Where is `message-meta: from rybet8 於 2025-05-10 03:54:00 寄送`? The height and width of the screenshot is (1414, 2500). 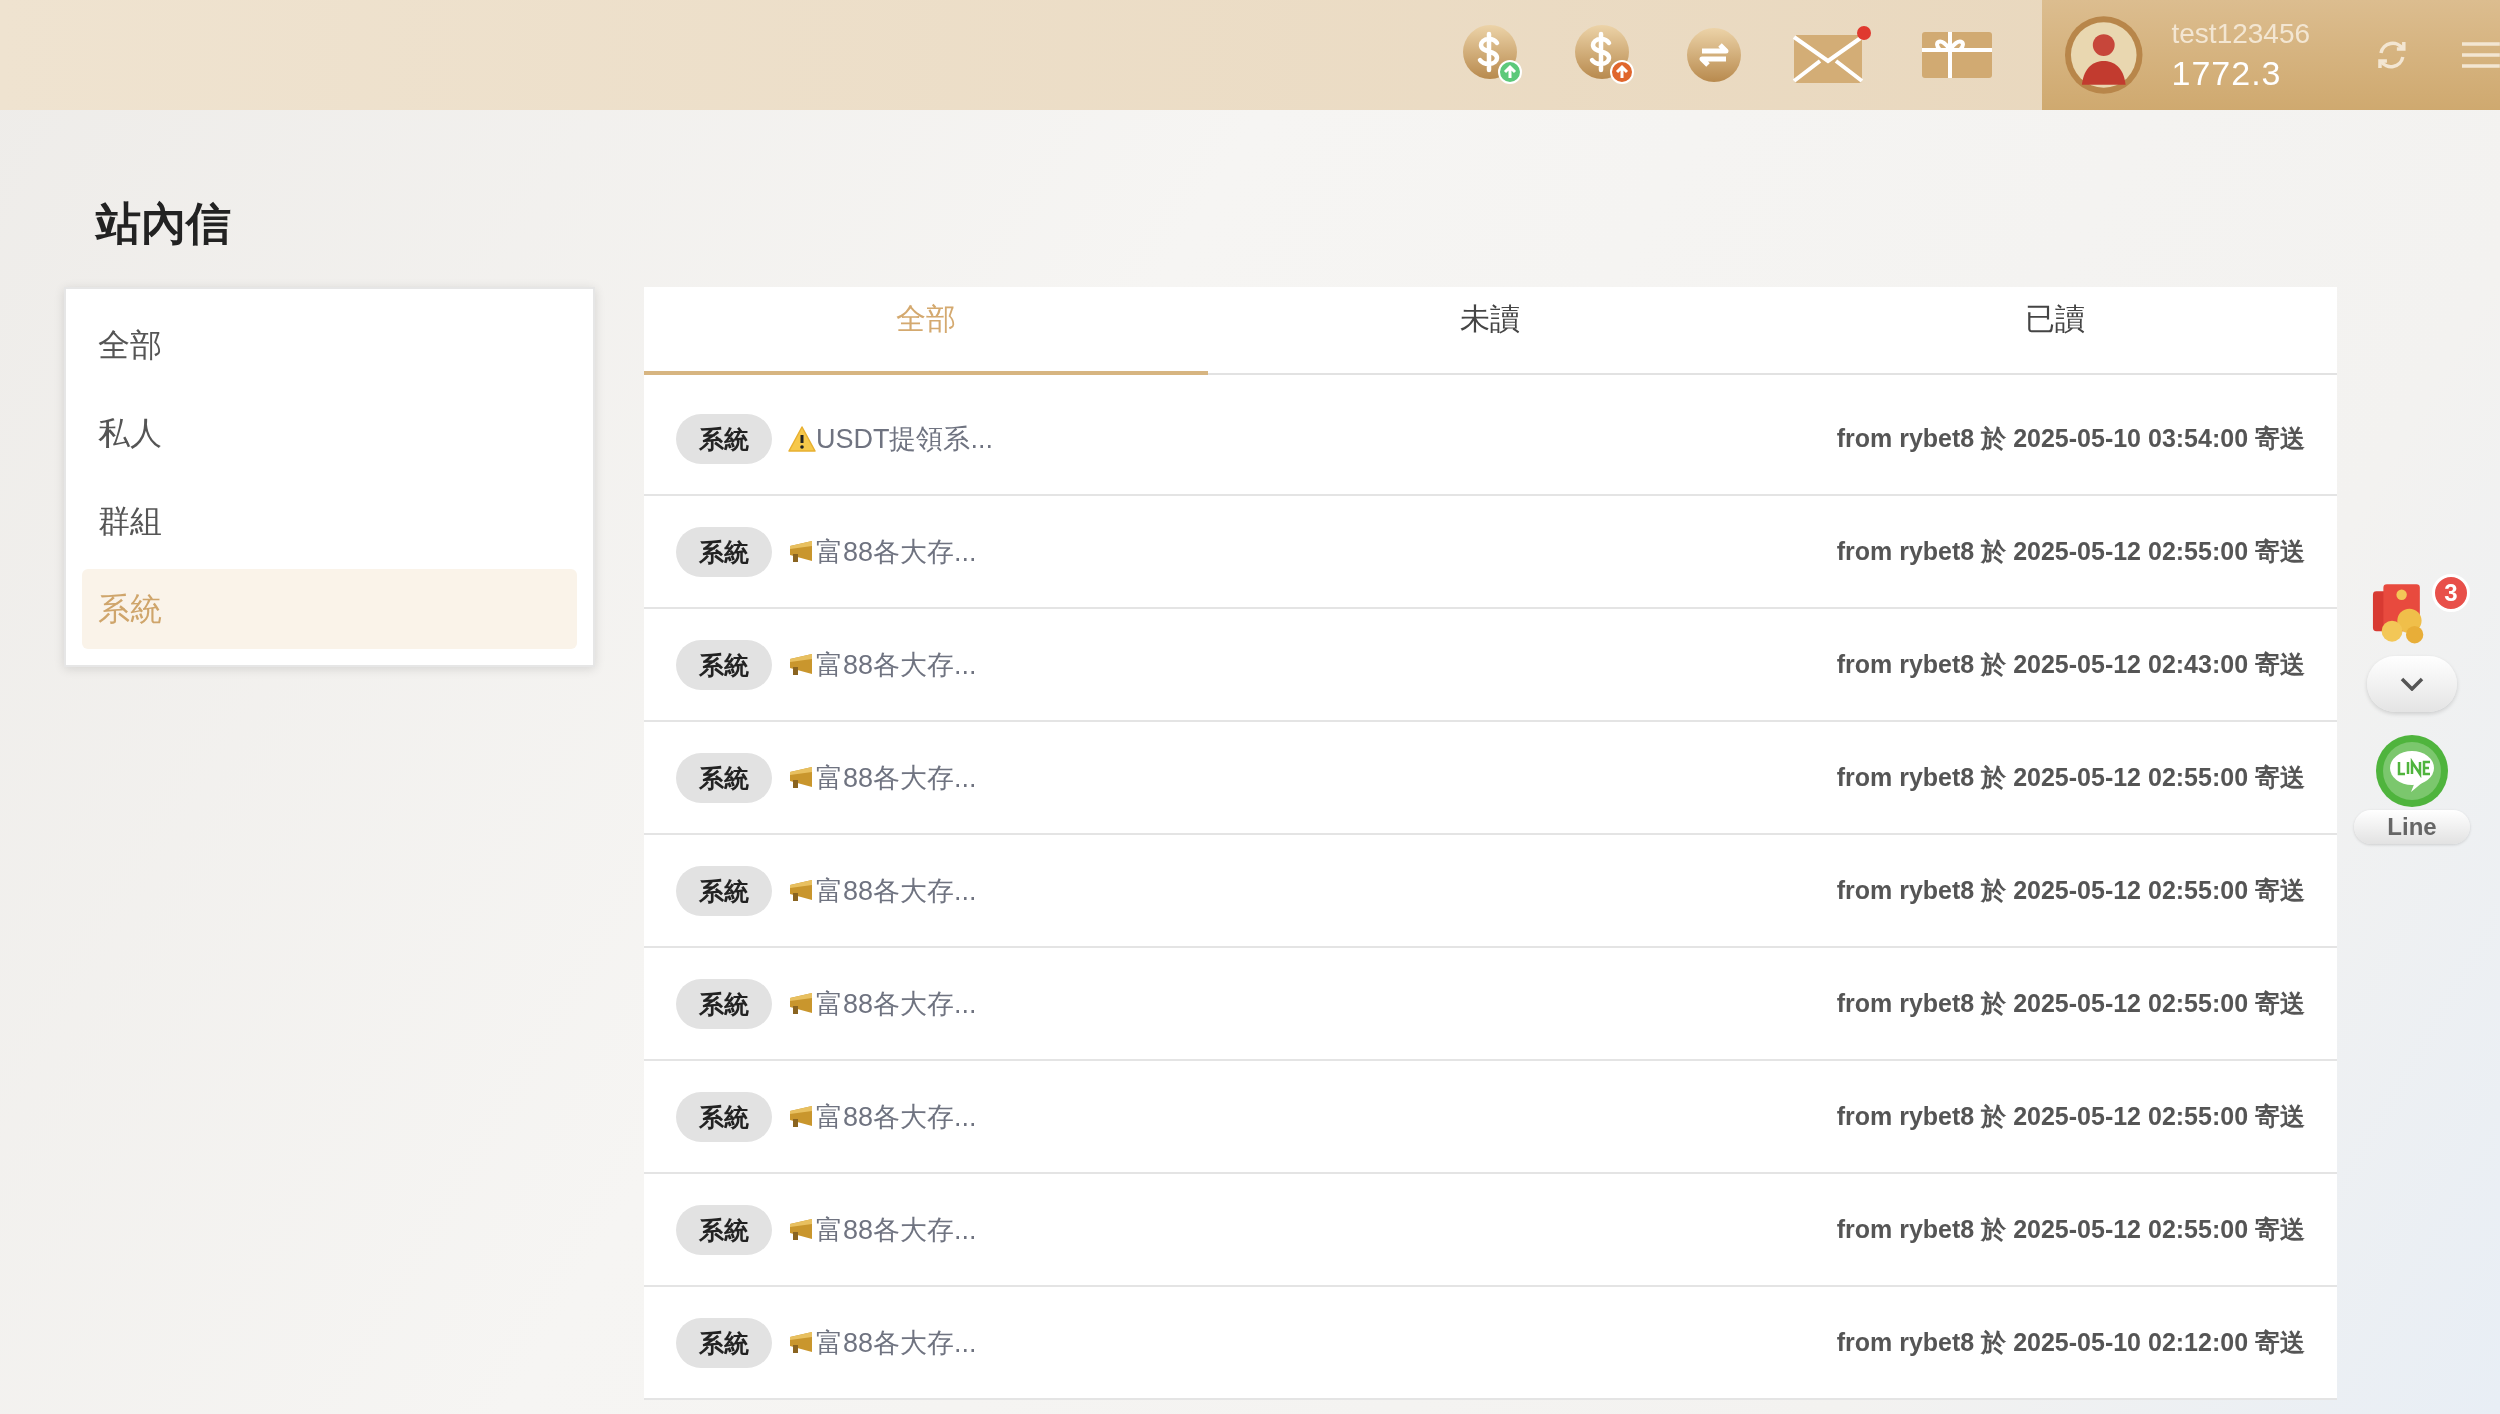 message-meta: from rybet8 於 2025-05-10 03:54:00 寄送 is located at coordinates (2070, 438).